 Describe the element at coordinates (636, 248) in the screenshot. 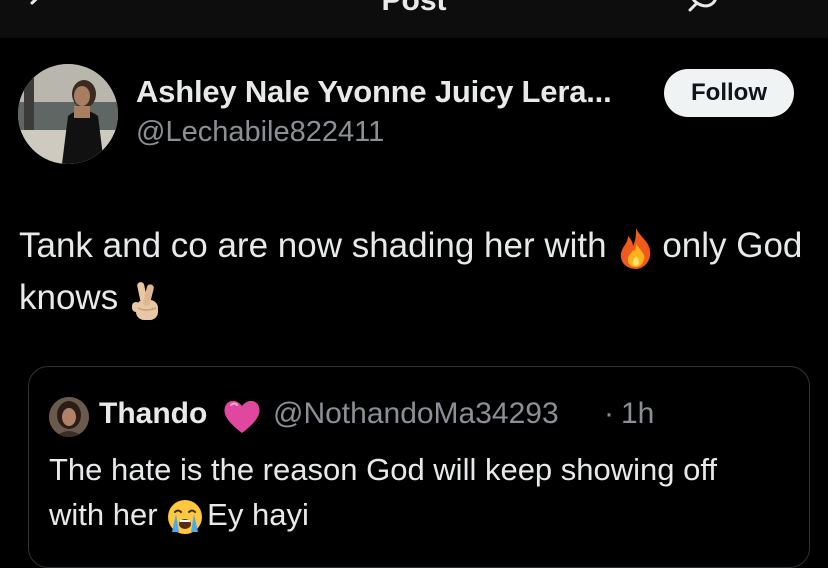

I see `fire-emoji-icon` at that location.